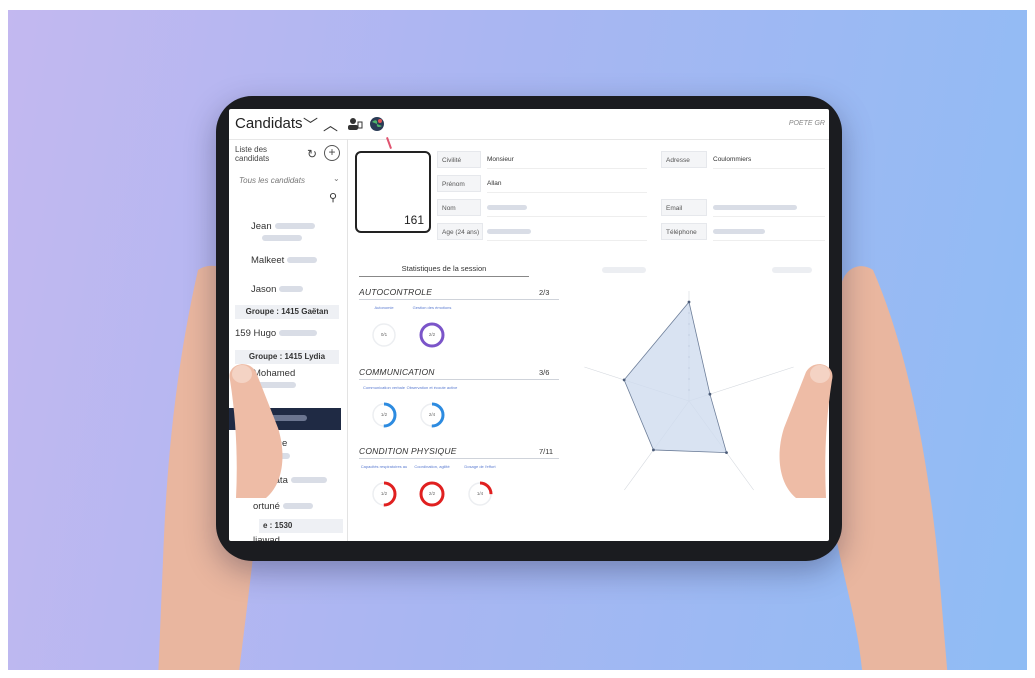  What do you see at coordinates (266, 538) in the screenshot?
I see `list-item: ljawad` at bounding box center [266, 538].